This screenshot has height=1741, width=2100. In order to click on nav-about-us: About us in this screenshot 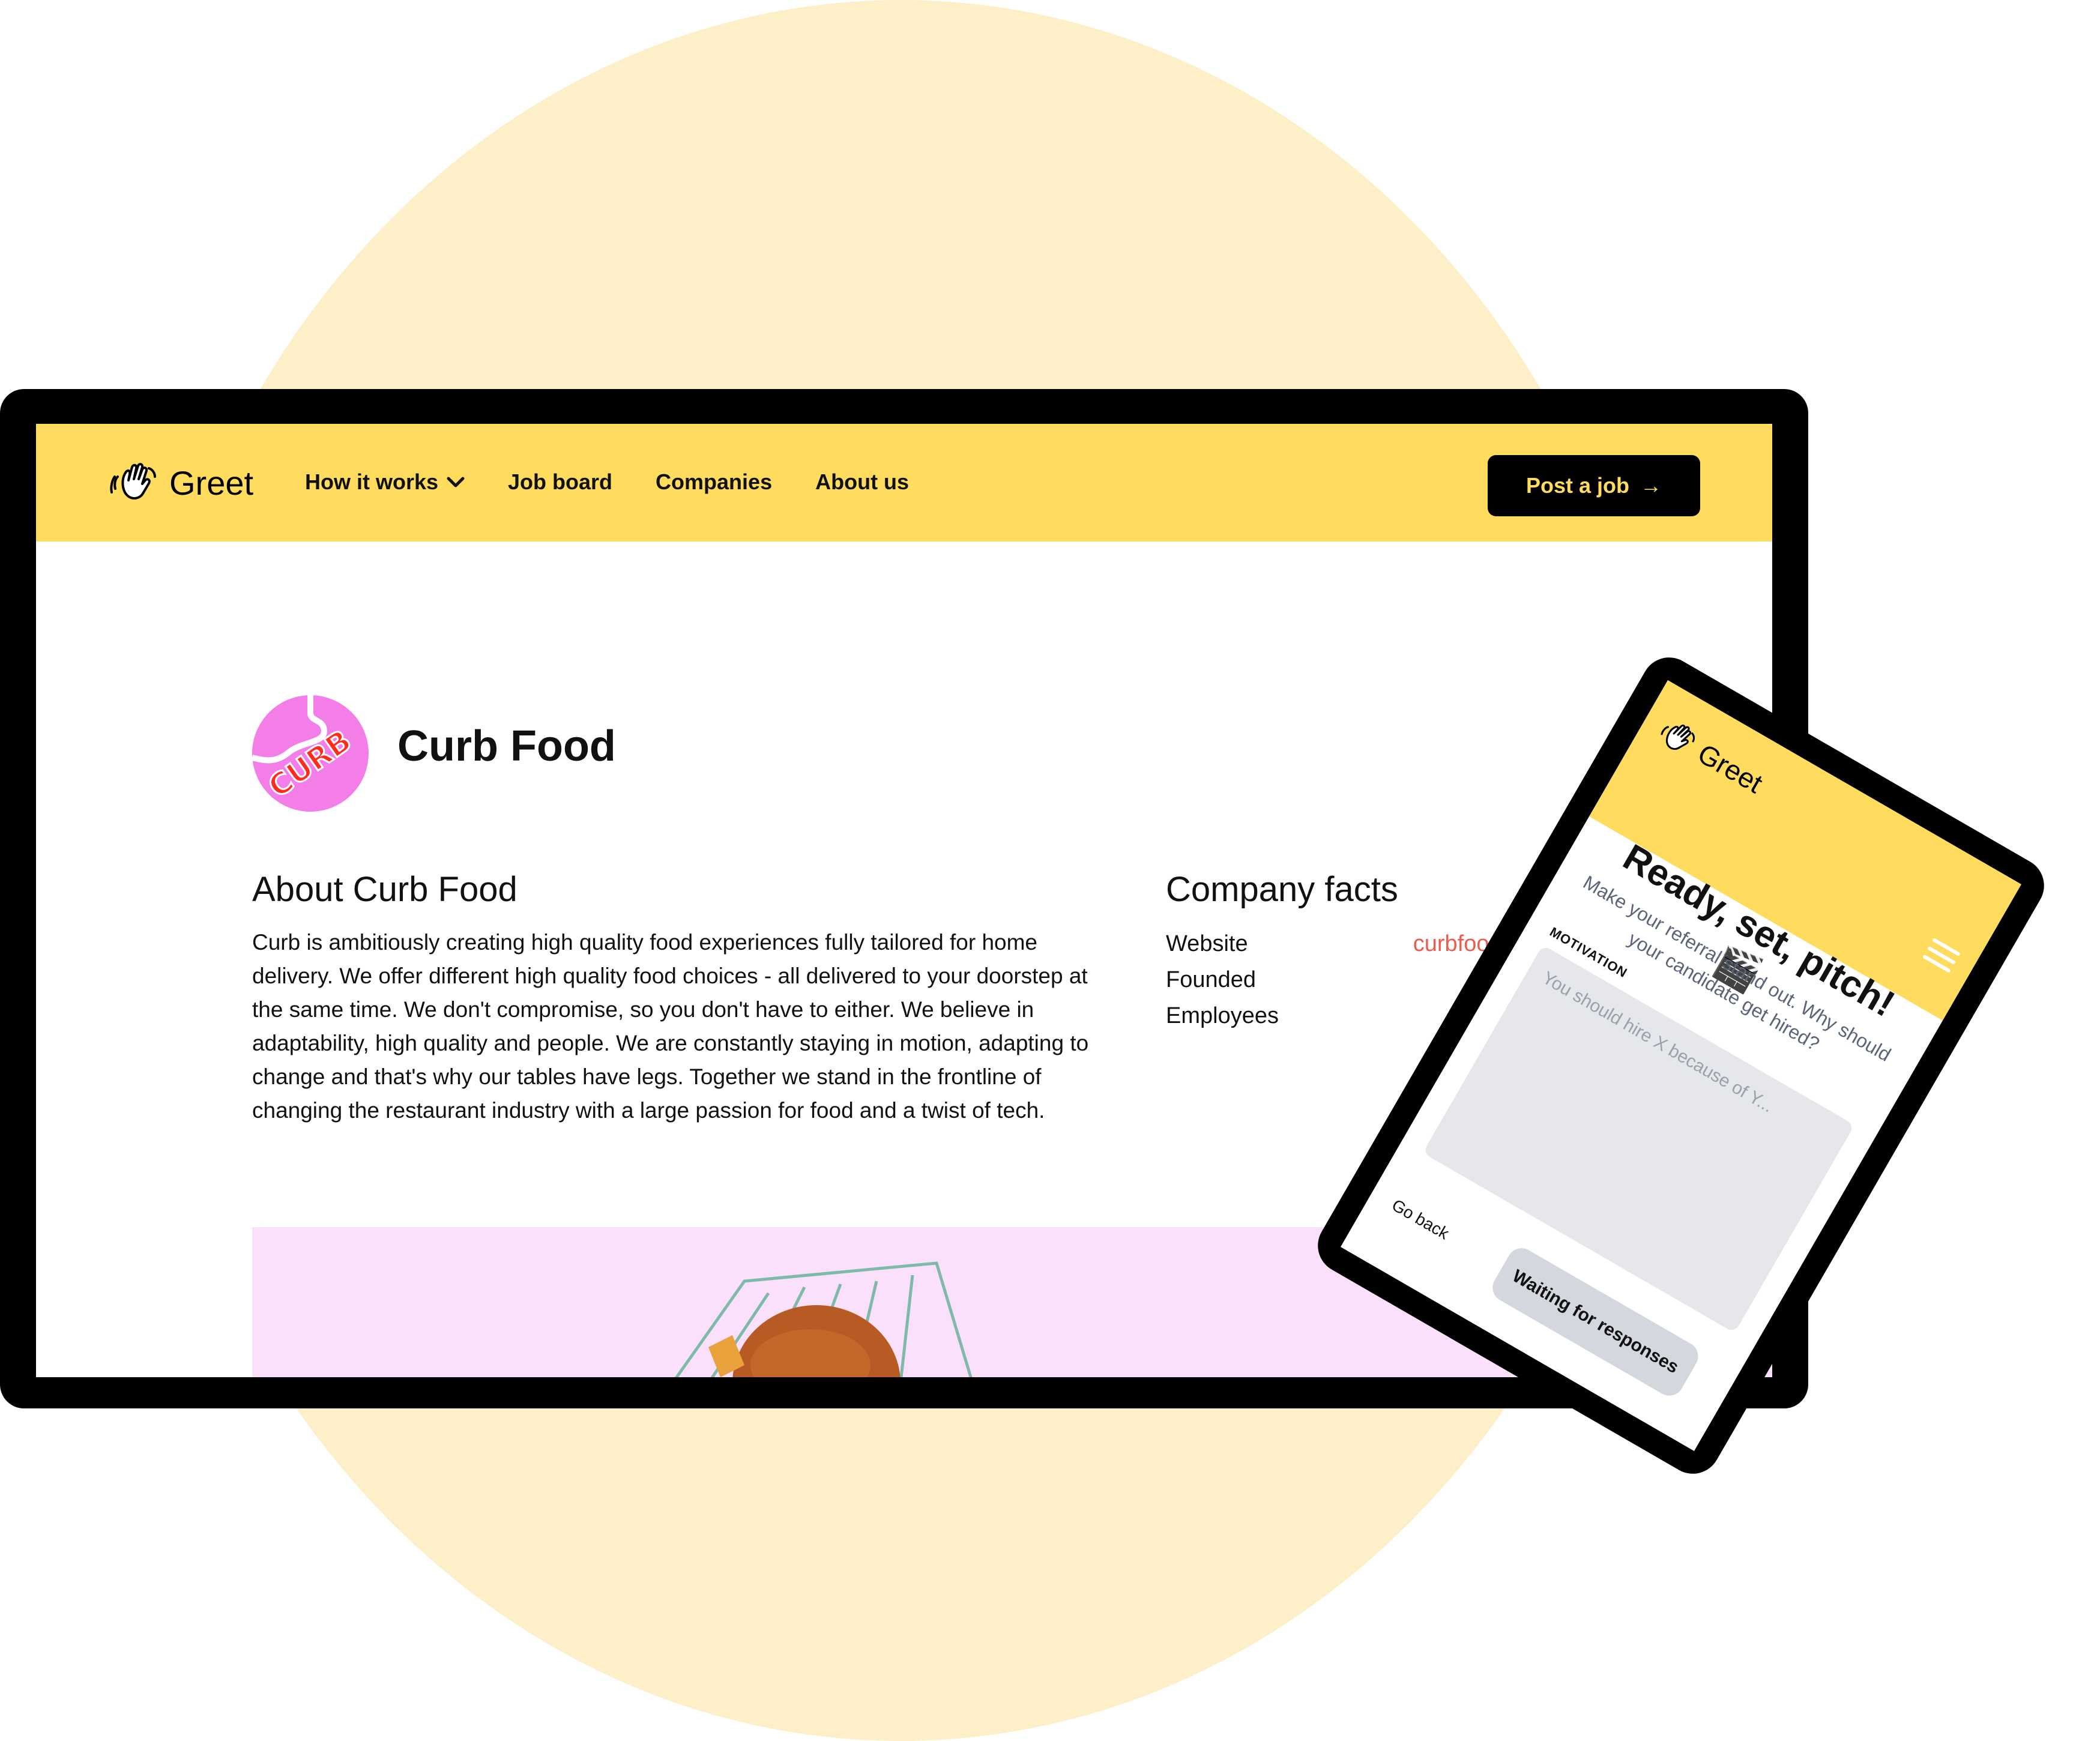, I will do `click(862, 482)`.